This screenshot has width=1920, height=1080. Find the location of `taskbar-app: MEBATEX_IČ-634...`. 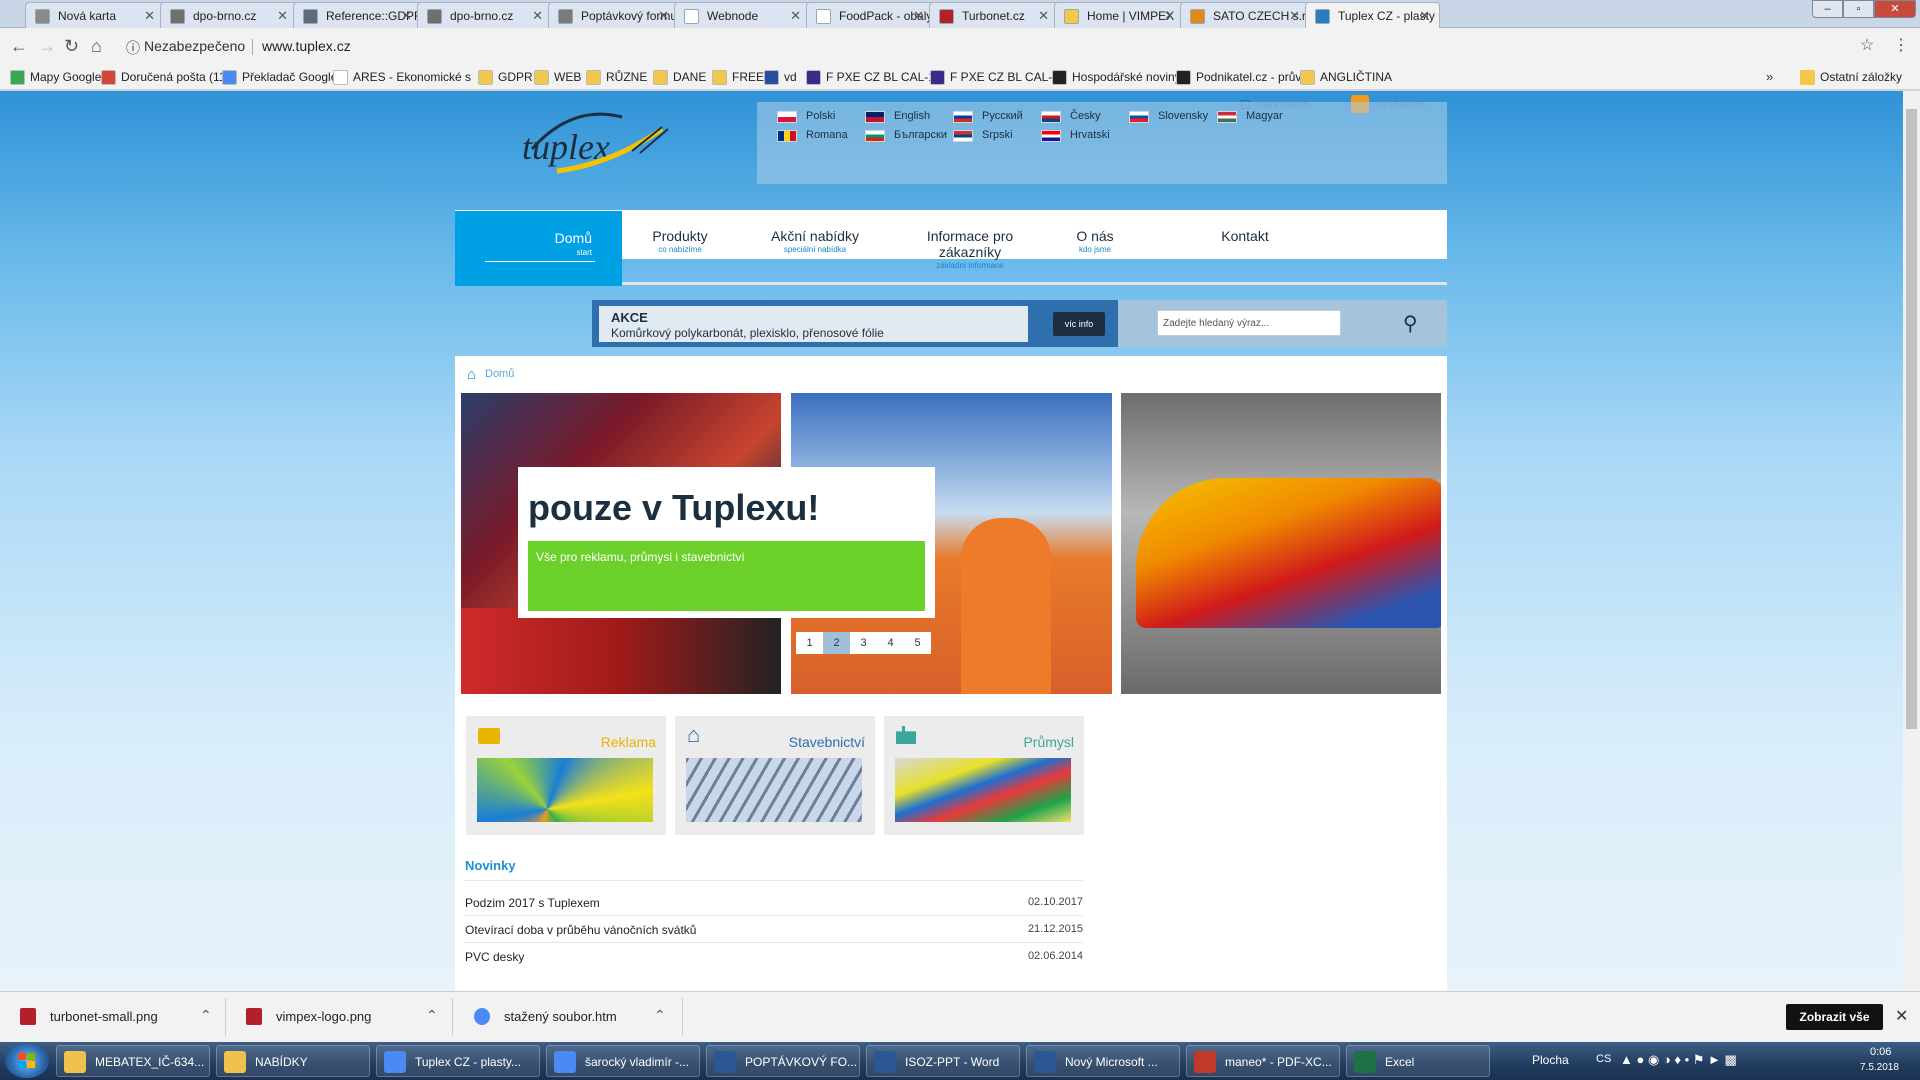

taskbar-app: MEBATEX_IČ-634... is located at coordinates (133, 1061).